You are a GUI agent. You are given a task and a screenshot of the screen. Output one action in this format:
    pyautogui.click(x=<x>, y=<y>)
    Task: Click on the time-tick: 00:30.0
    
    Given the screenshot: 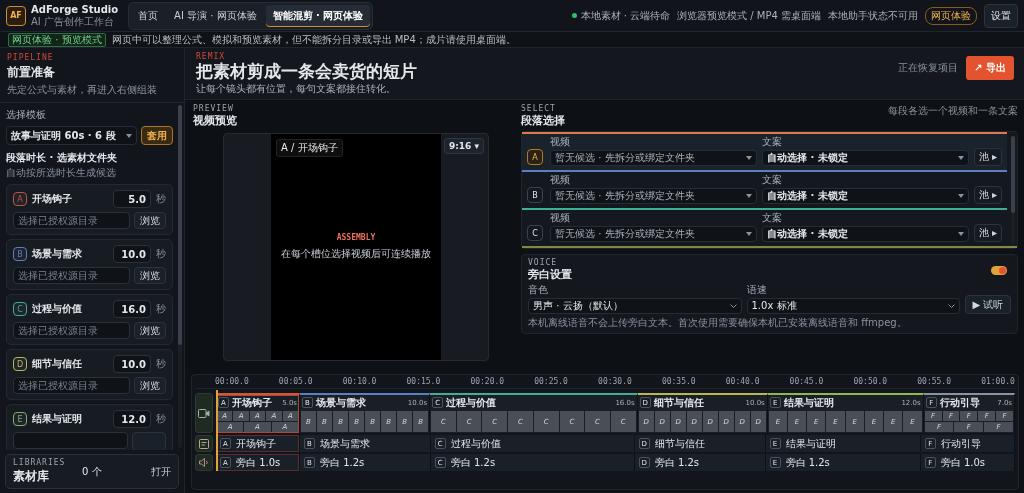 What is the action you would take?
    pyautogui.click(x=615, y=381)
    